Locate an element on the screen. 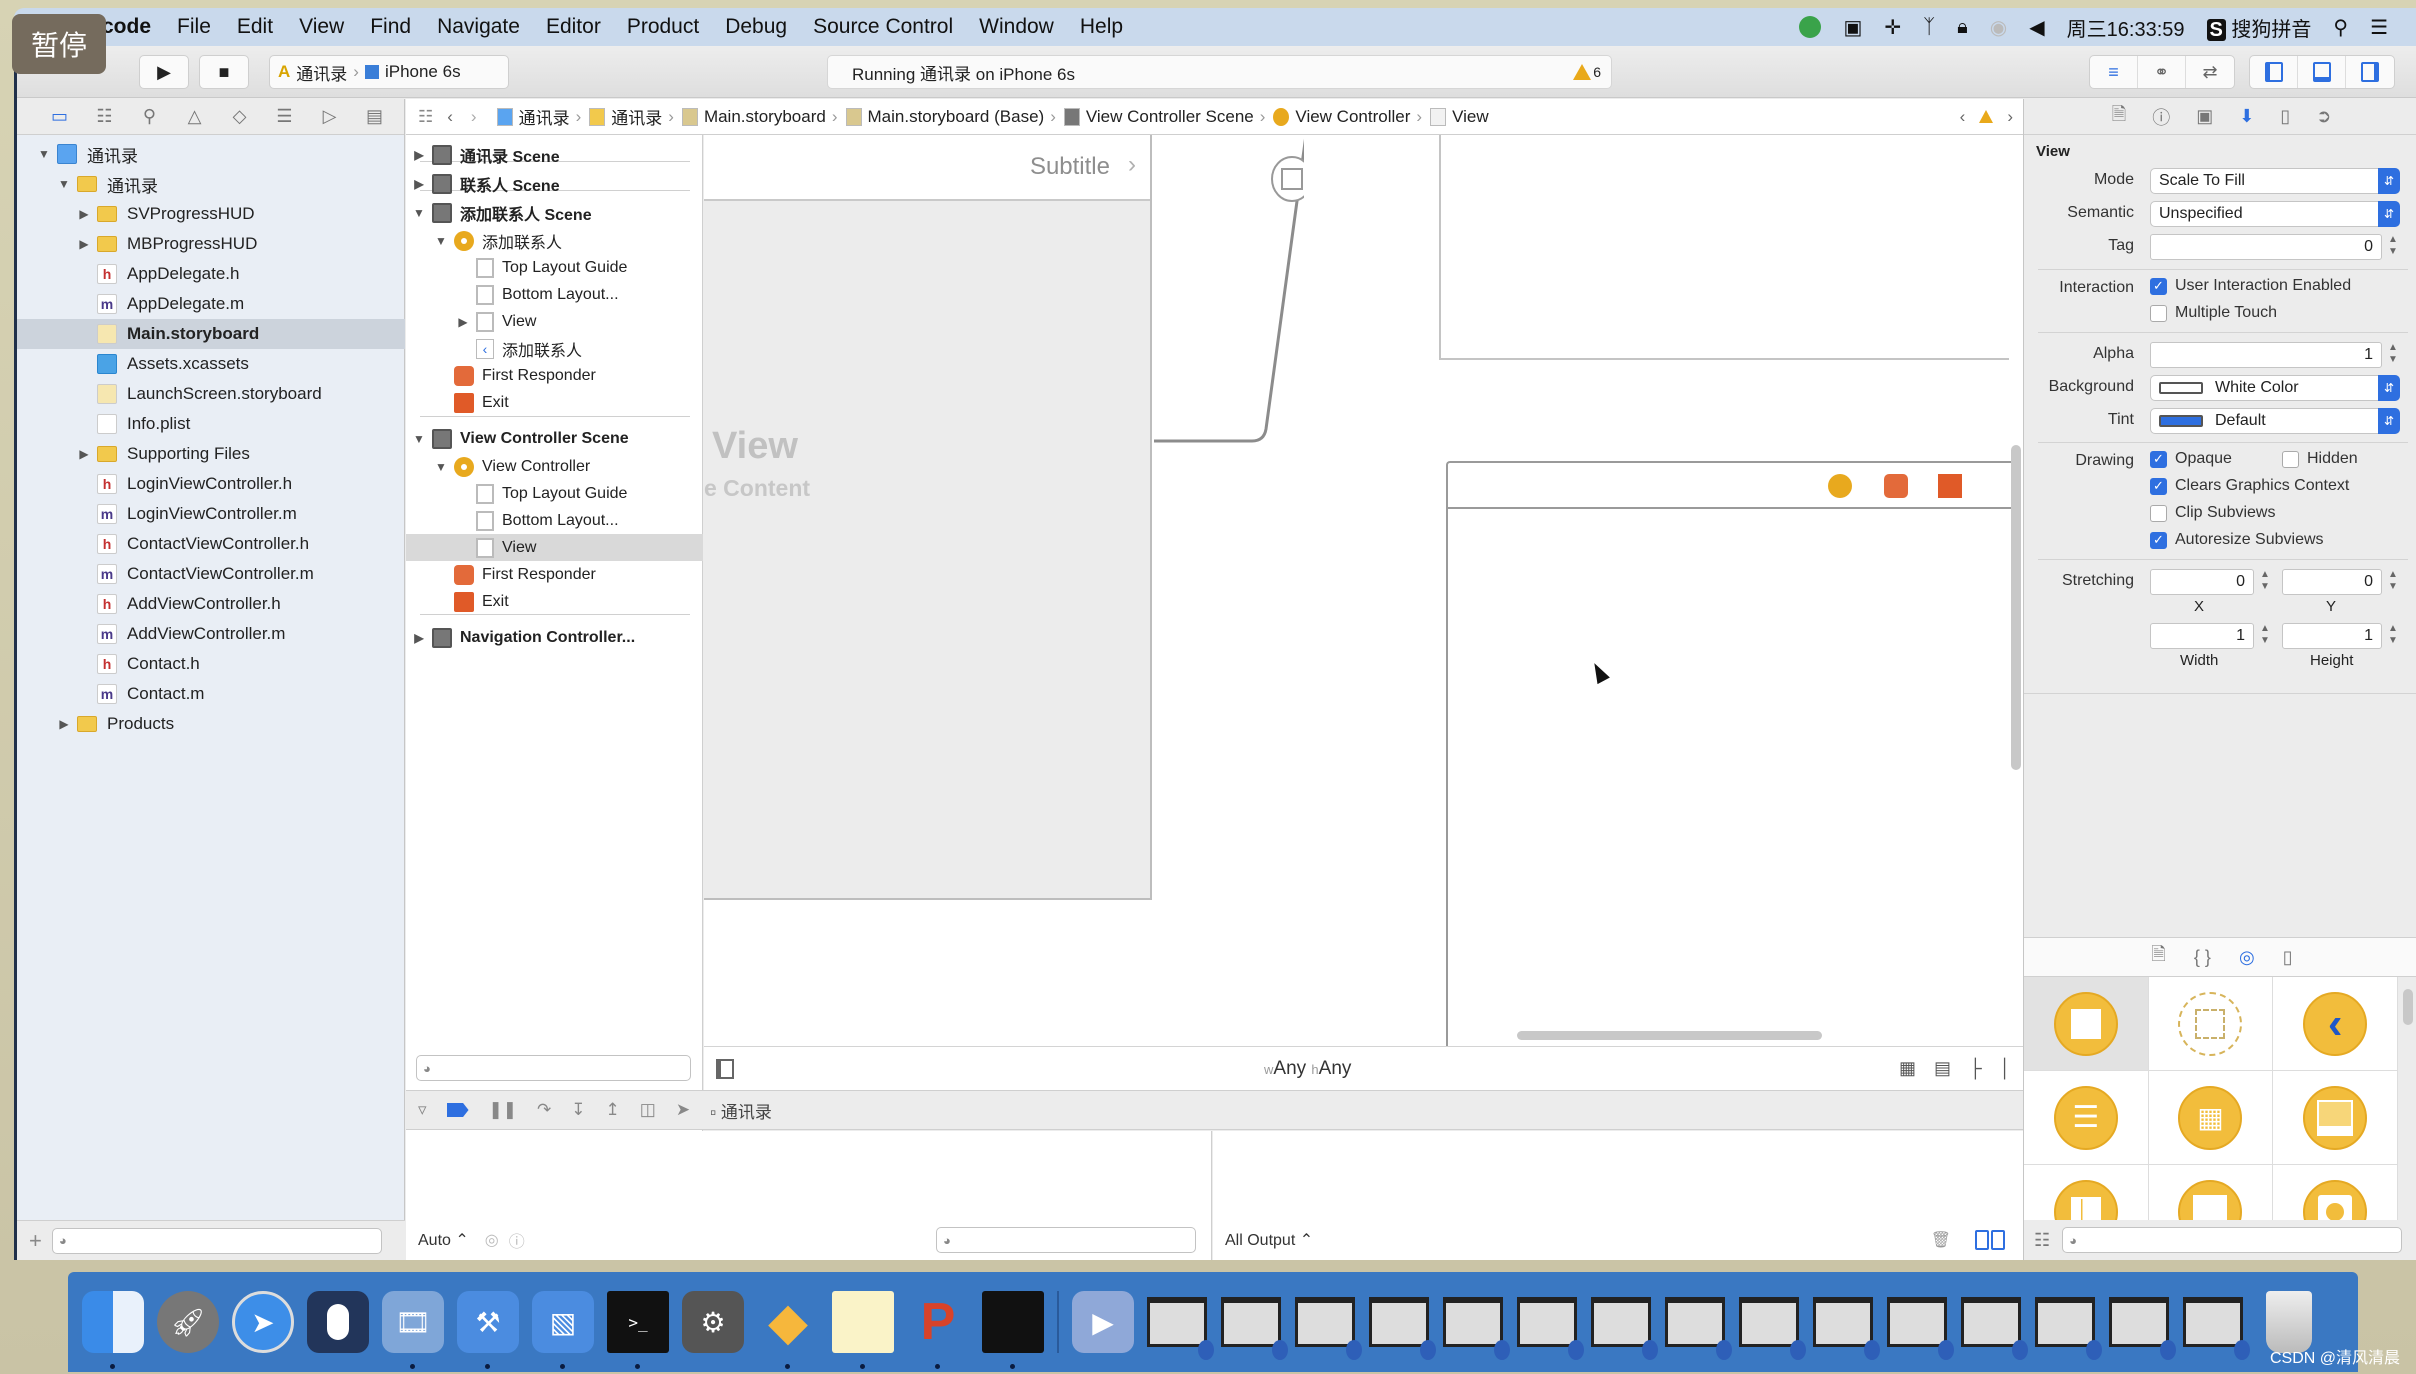  toggle-utilities-icon is located at coordinates (2370, 72).